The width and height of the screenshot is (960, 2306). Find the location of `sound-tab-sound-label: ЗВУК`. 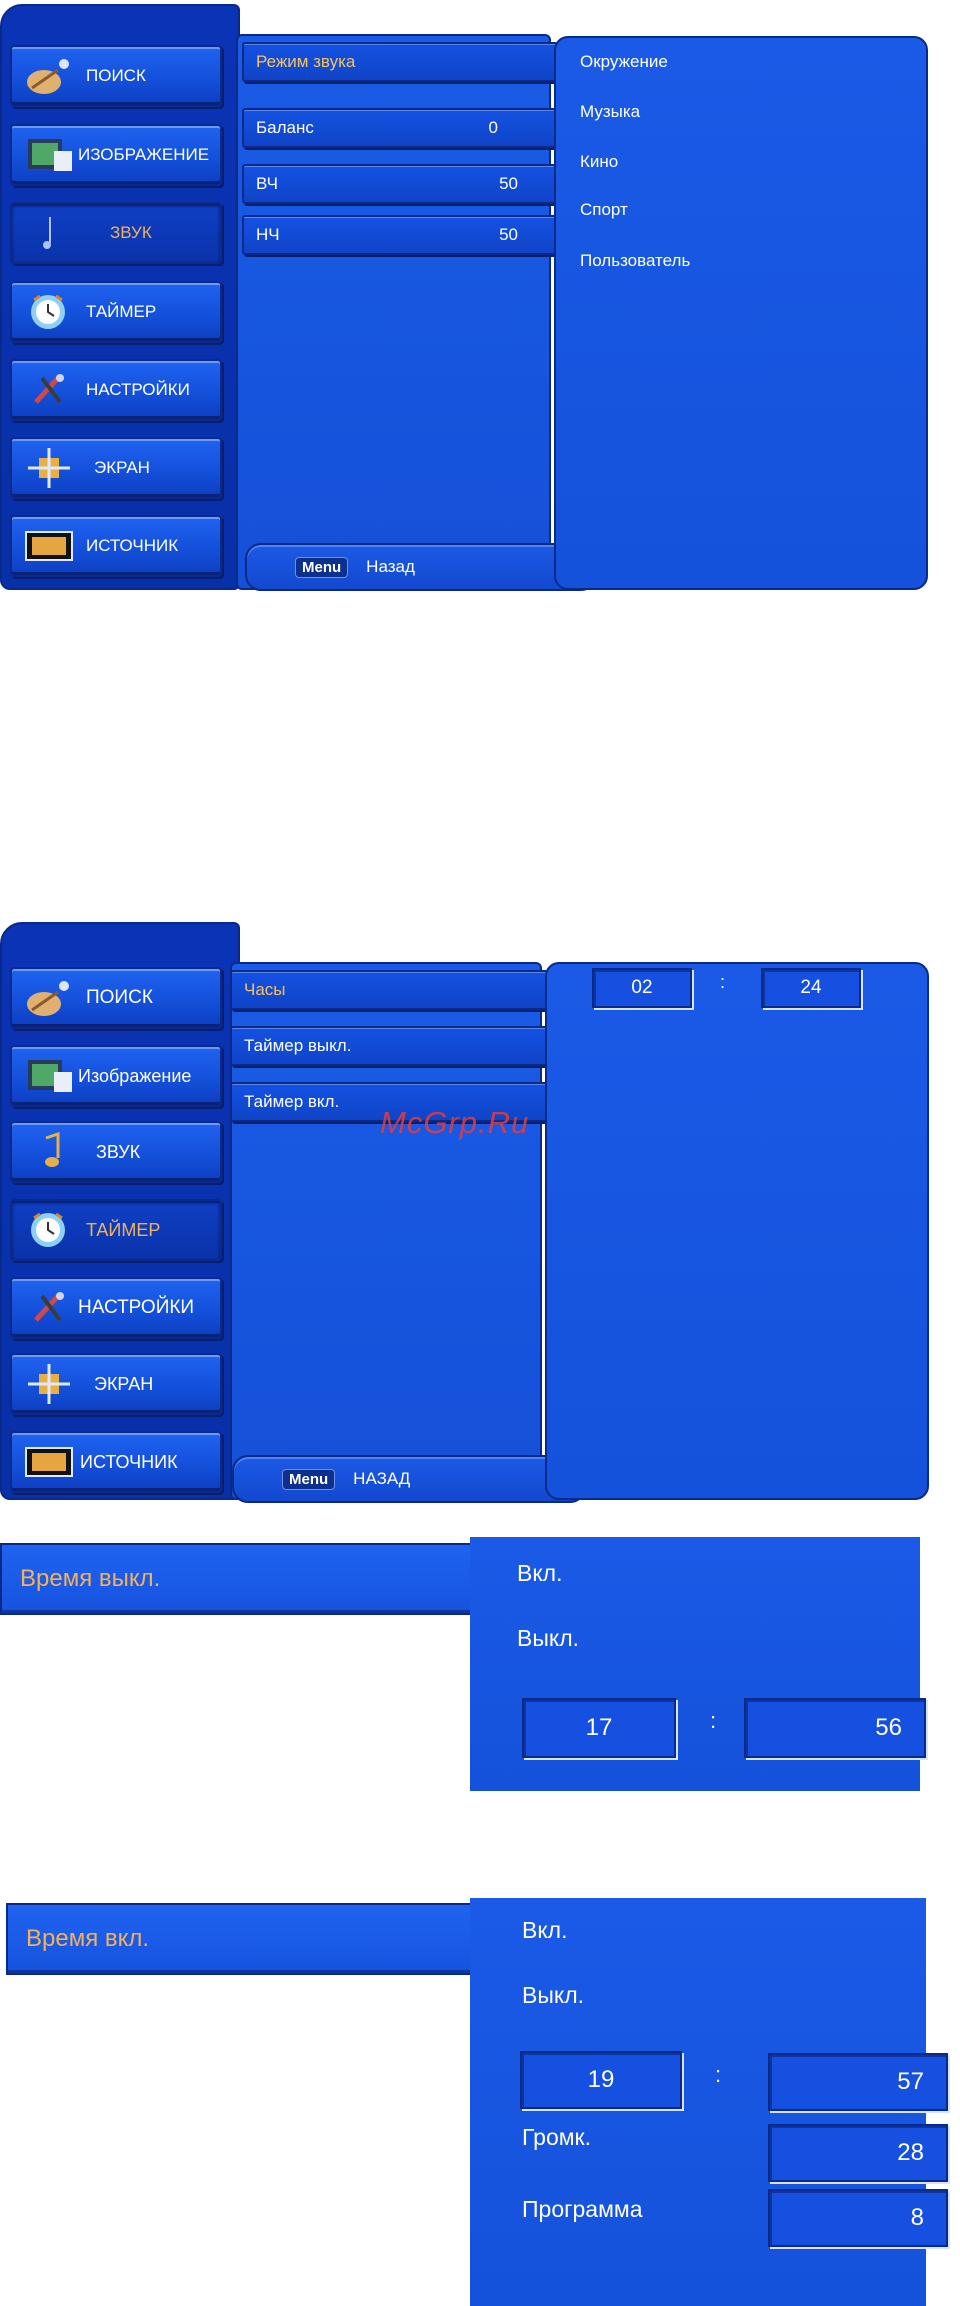

sound-tab-sound-label: ЗВУК is located at coordinates (131, 232).